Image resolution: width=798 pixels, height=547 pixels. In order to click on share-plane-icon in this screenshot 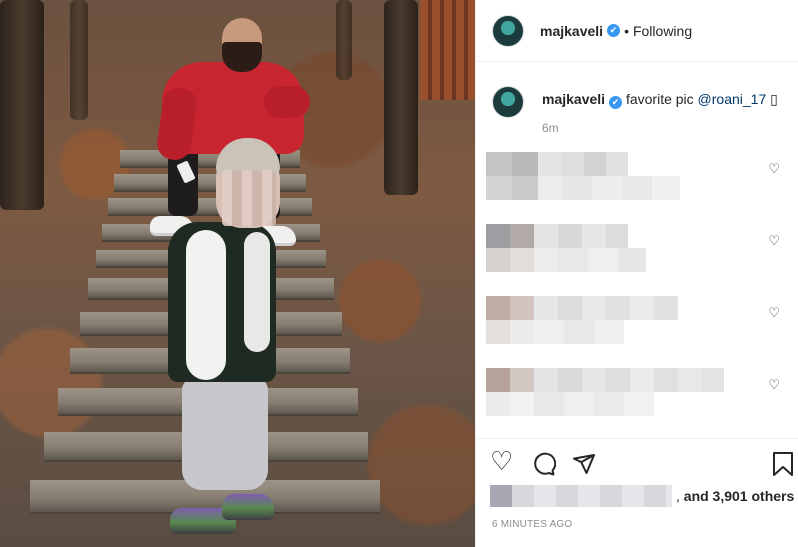, I will do `click(584, 466)`.